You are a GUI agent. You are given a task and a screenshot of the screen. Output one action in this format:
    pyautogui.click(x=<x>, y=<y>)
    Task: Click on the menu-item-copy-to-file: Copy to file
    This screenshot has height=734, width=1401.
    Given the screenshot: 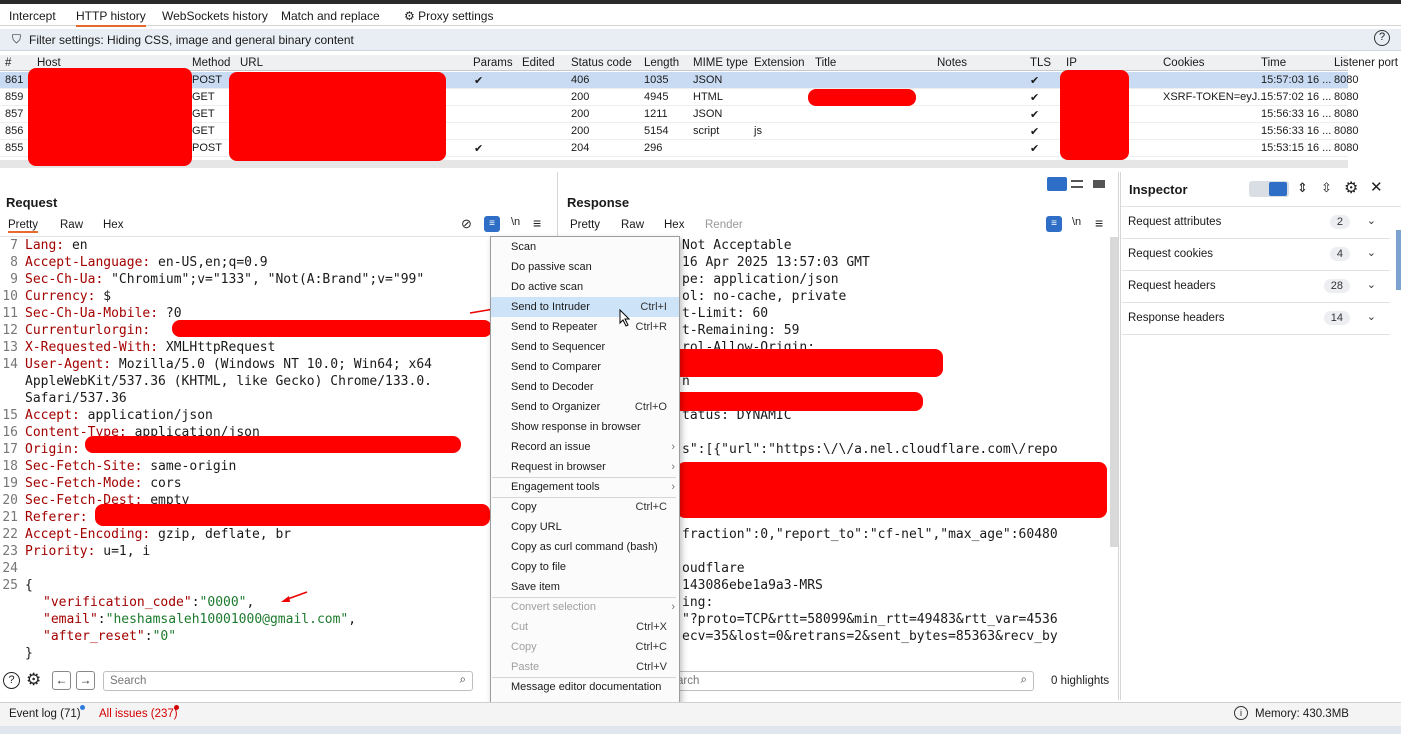 What is the action you would take?
    pyautogui.click(x=585, y=567)
    